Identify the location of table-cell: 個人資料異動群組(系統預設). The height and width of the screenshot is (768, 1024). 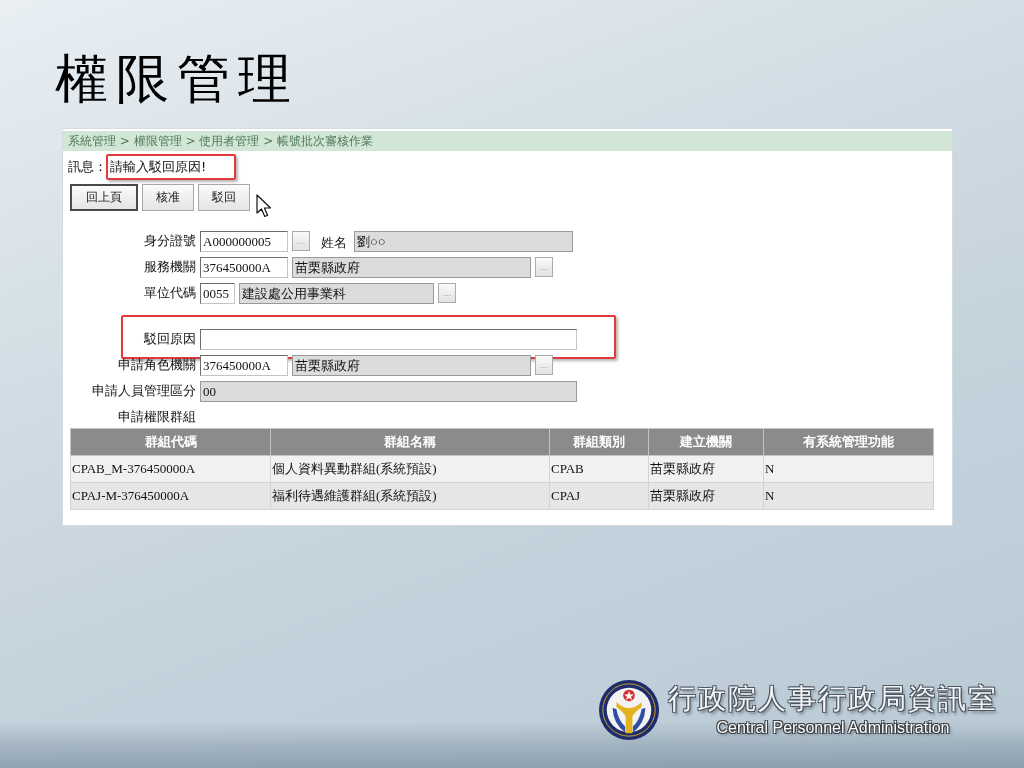
(410, 469).